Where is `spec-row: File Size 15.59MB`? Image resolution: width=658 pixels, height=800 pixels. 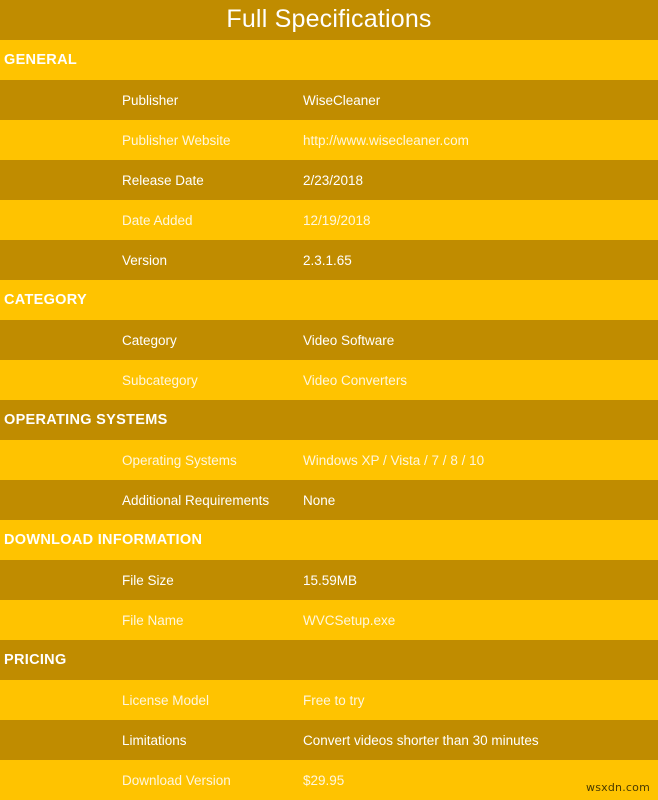 spec-row: File Size 15.59MB is located at coordinates (329, 580).